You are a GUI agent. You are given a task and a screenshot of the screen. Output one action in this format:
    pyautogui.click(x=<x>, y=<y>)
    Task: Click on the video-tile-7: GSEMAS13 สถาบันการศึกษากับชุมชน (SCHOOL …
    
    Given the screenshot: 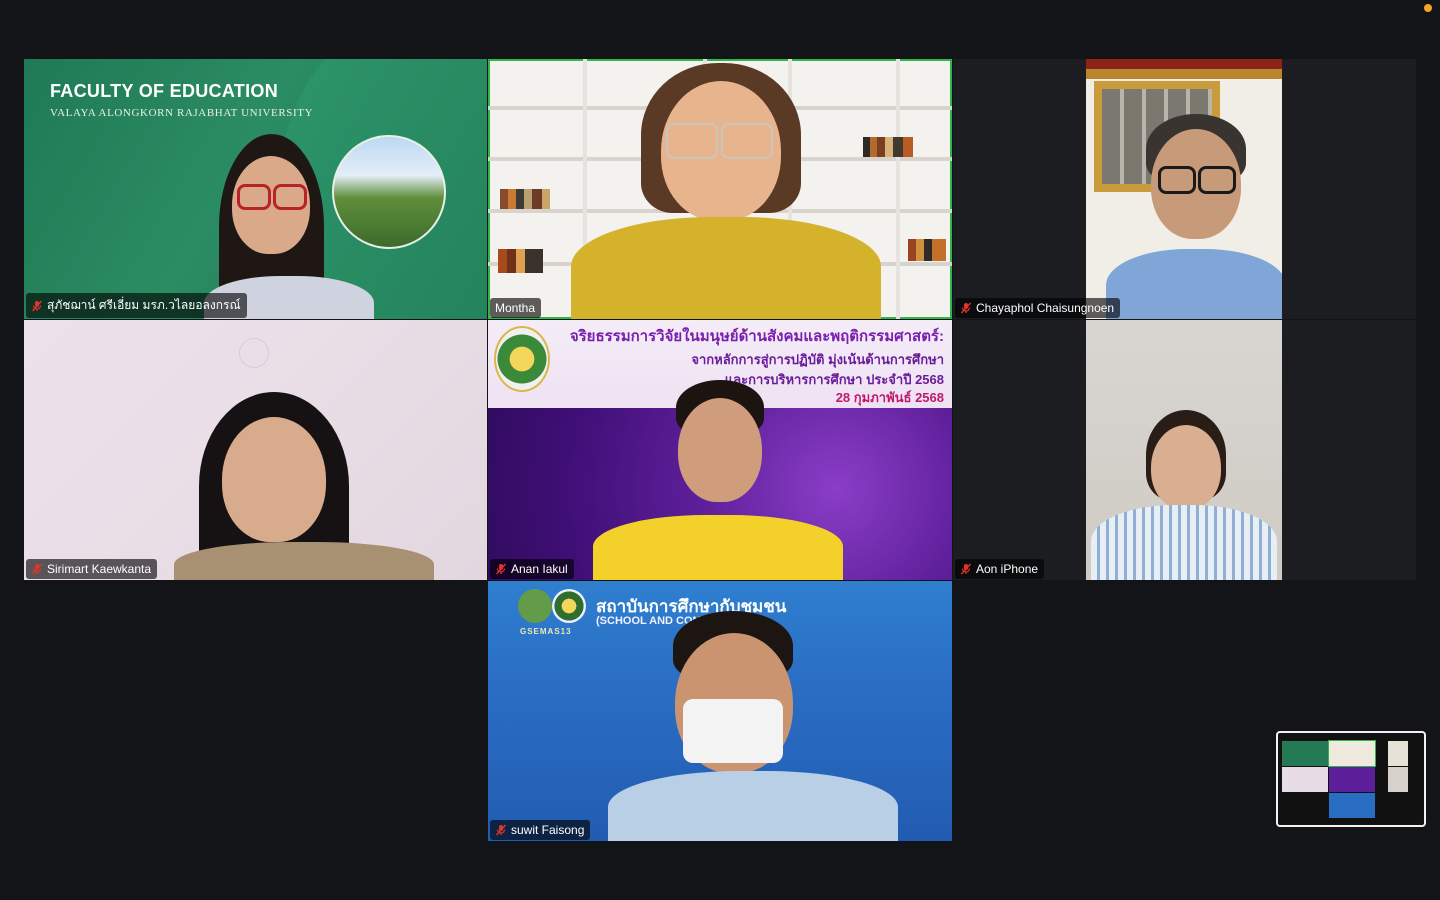 What is the action you would take?
    pyautogui.click(x=720, y=711)
    